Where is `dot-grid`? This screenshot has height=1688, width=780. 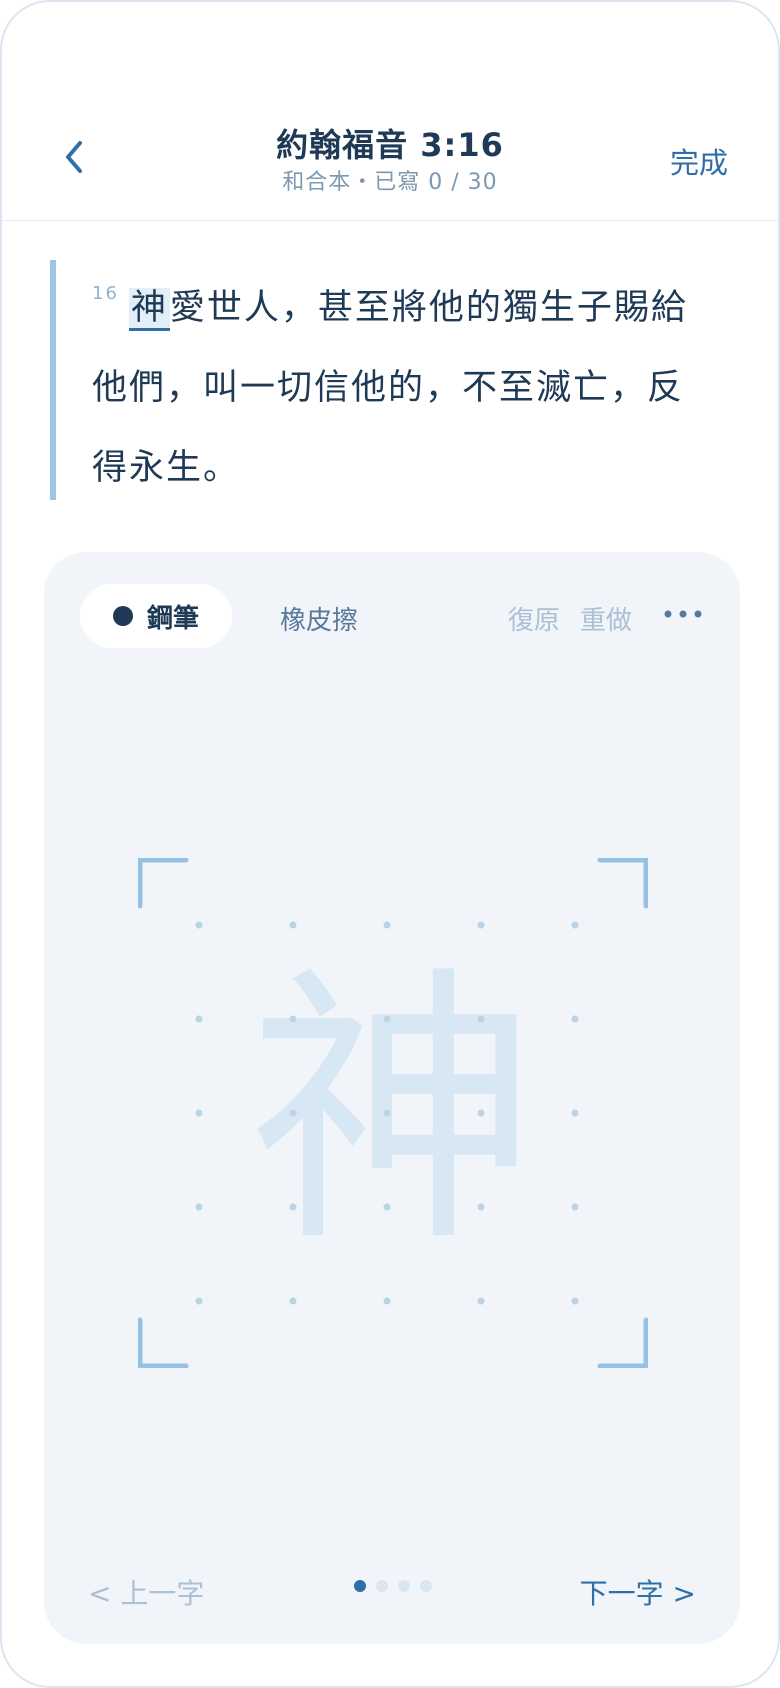
dot-grid is located at coordinates (387, 1113).